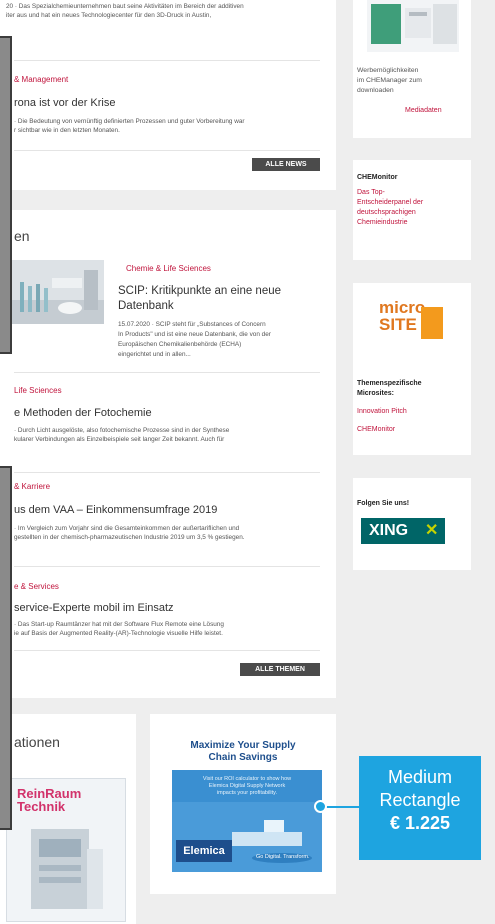  Describe the element at coordinates (115, 510) in the screenshot. I see `topic3-title: us dem VAA – Einkommensumfrage 2019` at that location.